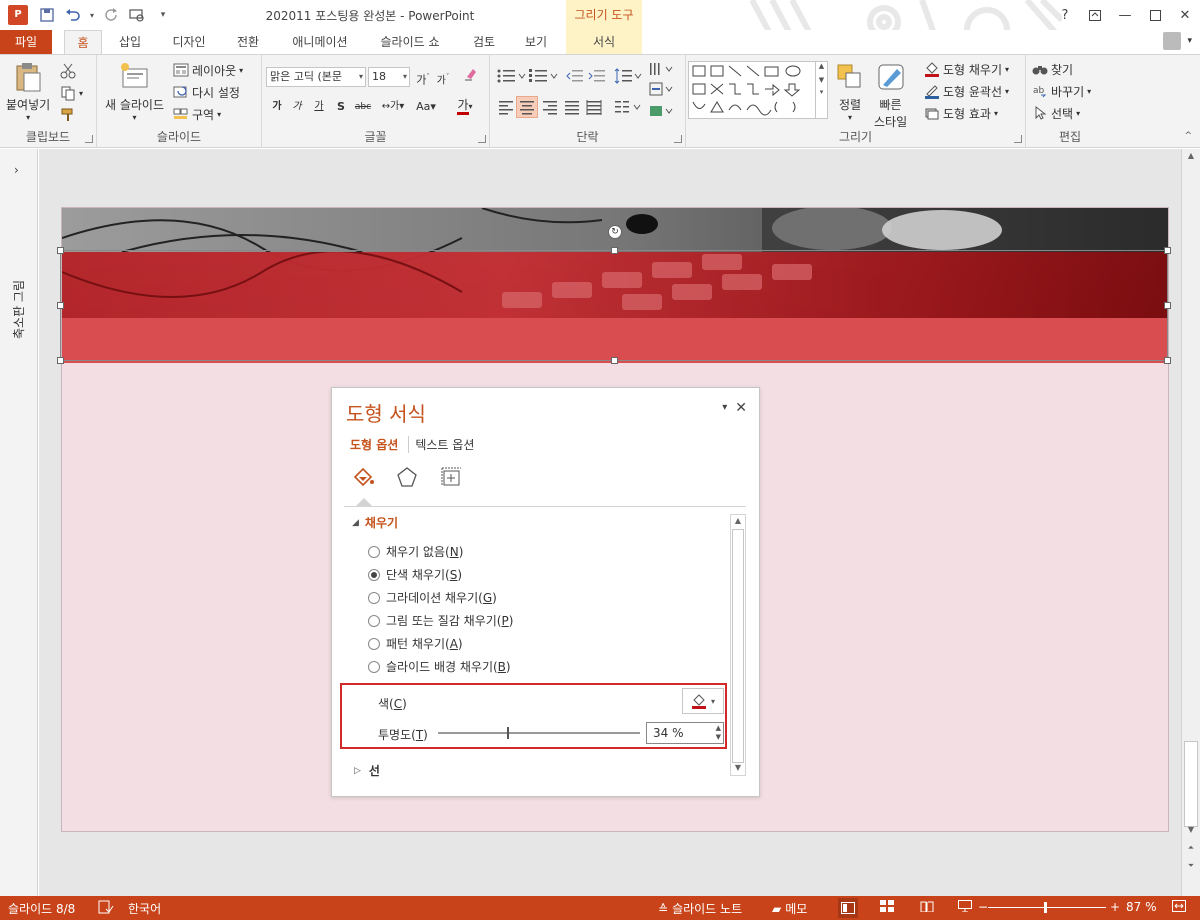  What do you see at coordinates (550, 107) in the screenshot?
I see `align-right-icon` at bounding box center [550, 107].